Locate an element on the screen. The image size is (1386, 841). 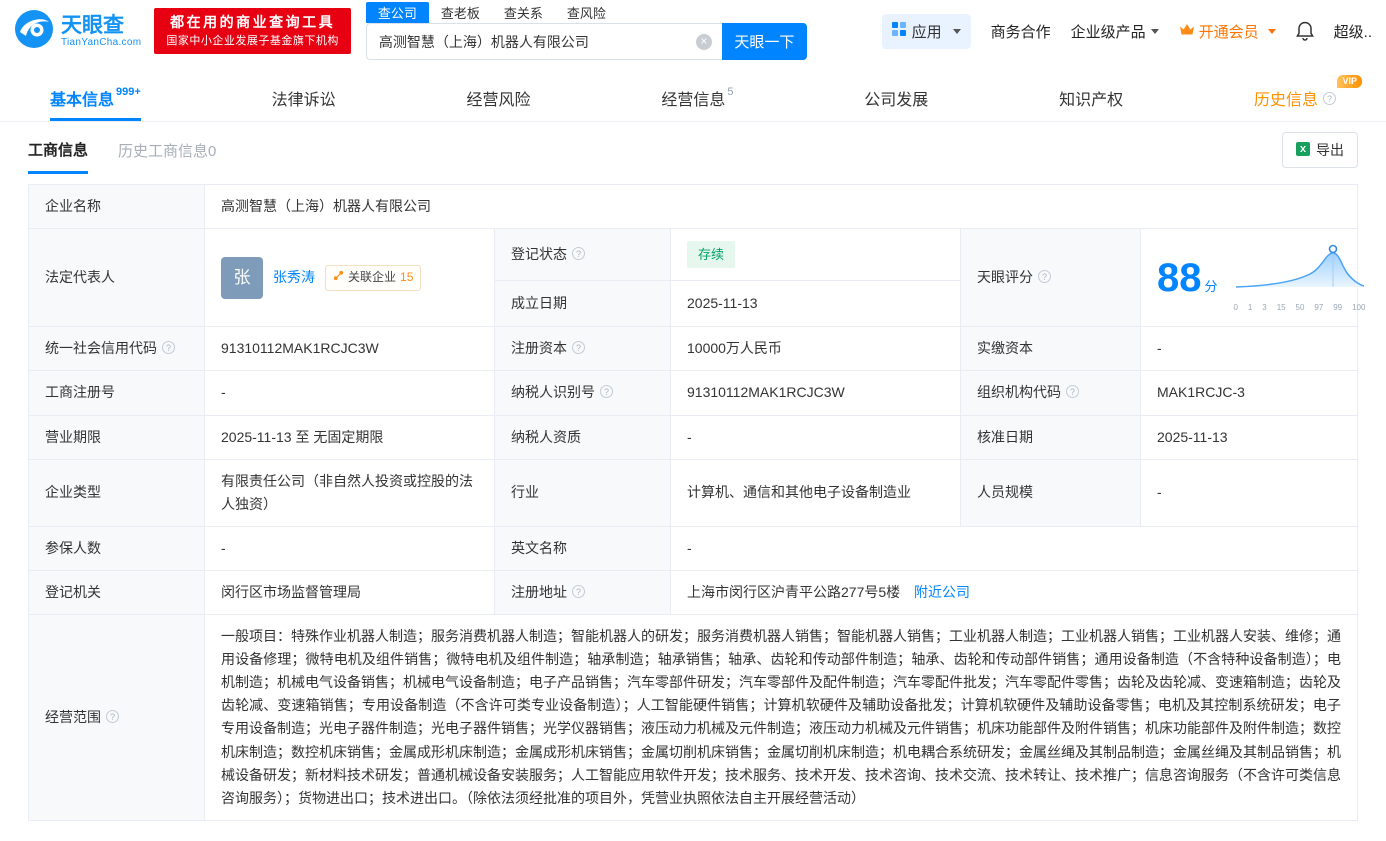
search-tab-boss: 查老板 is located at coordinates (460, 12).